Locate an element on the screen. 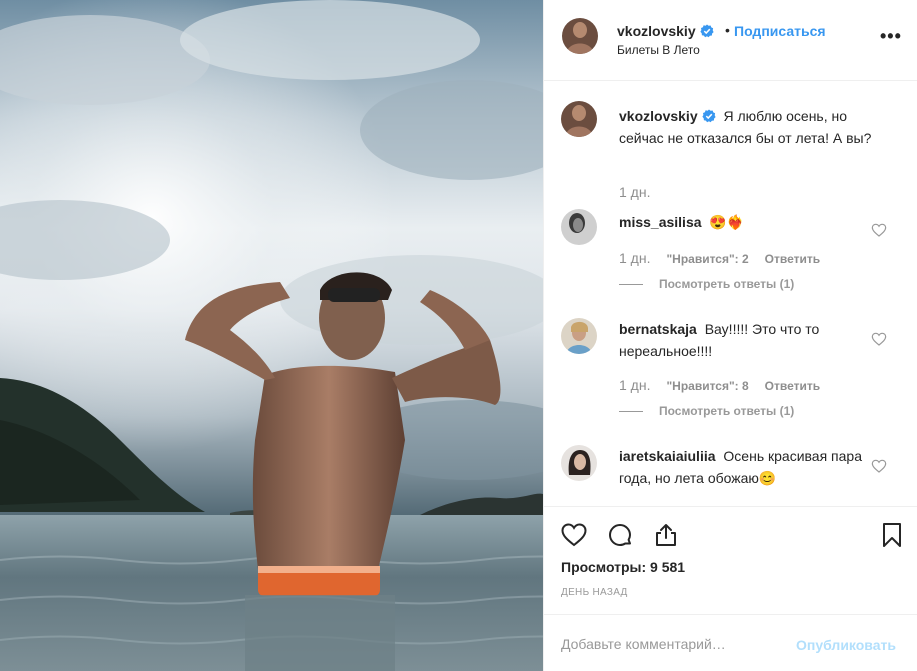  add-comment-bar: Опубликовать is located at coordinates (730, 642).